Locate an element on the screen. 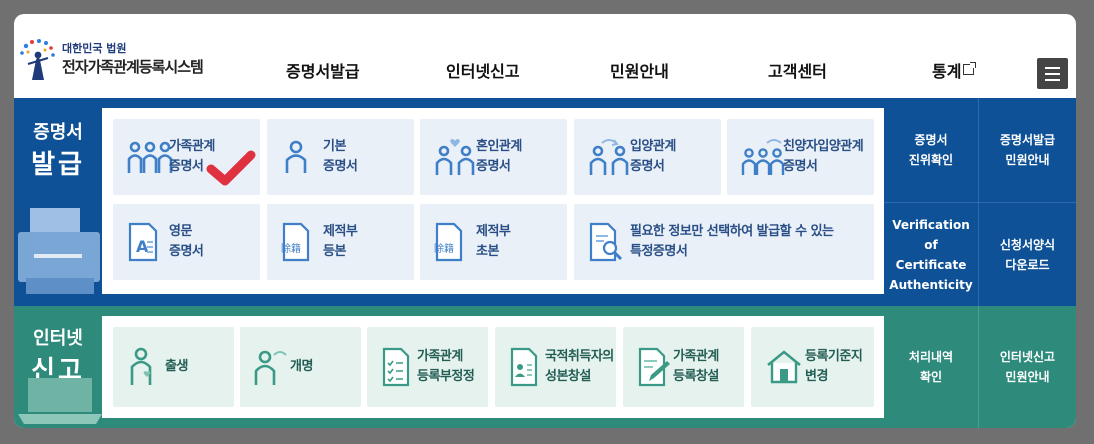 This screenshot has height=444, width=1094. section-title-small: 인터넷 is located at coordinates (58, 338).